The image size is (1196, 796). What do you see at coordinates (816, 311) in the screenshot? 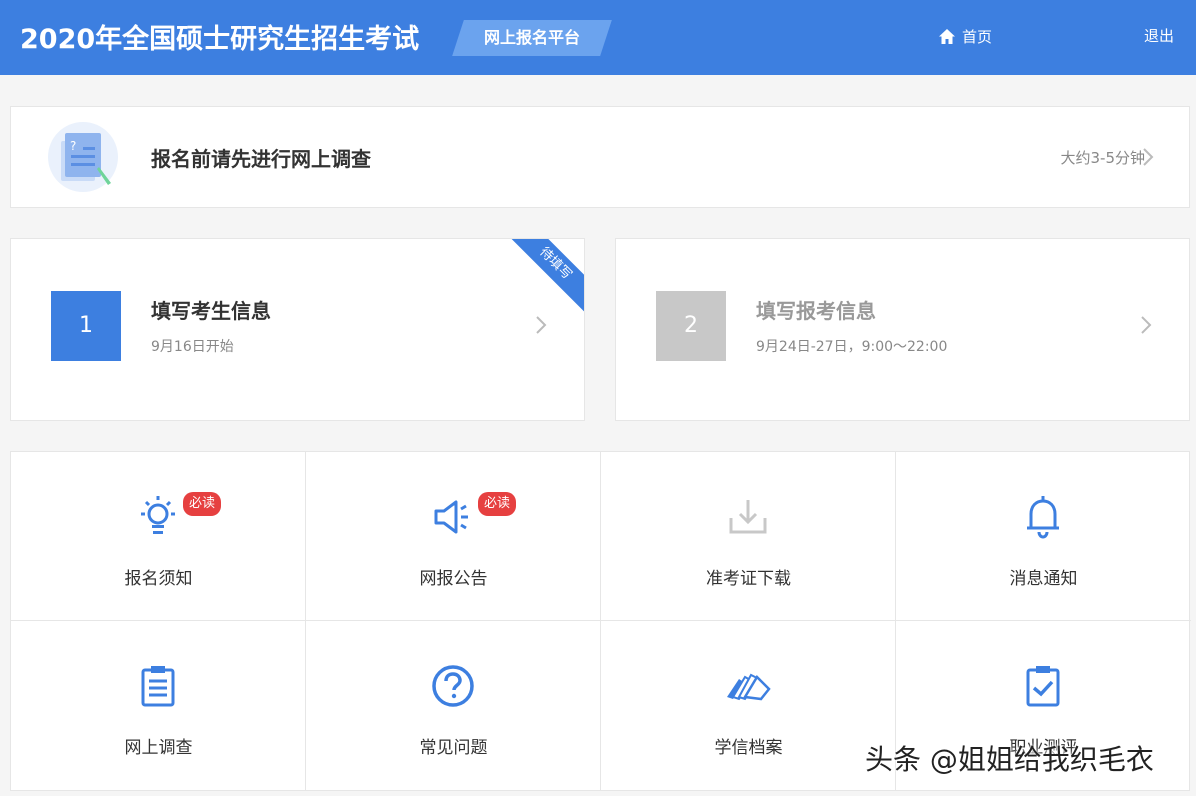
I see `step-2-title: 填写报考信息` at bounding box center [816, 311].